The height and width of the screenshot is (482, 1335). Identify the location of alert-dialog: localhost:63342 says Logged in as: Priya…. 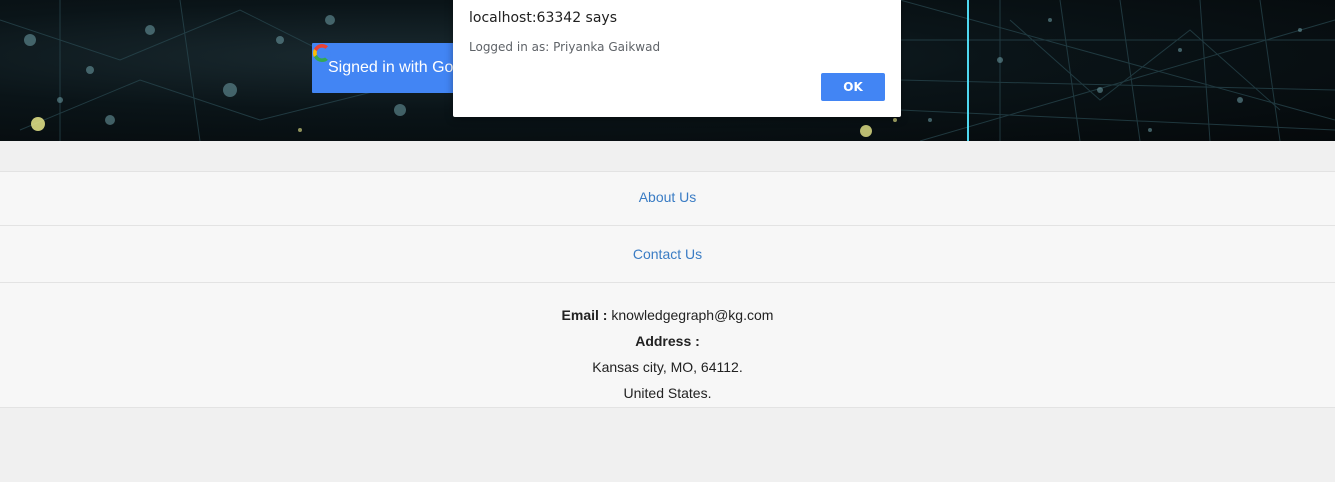
(677, 58).